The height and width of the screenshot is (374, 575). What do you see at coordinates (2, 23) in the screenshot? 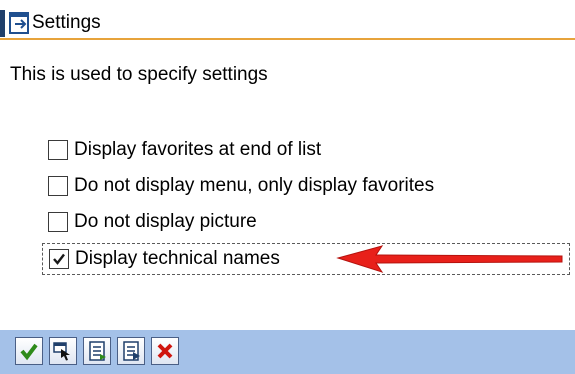
I see `title-accent-bar` at bounding box center [2, 23].